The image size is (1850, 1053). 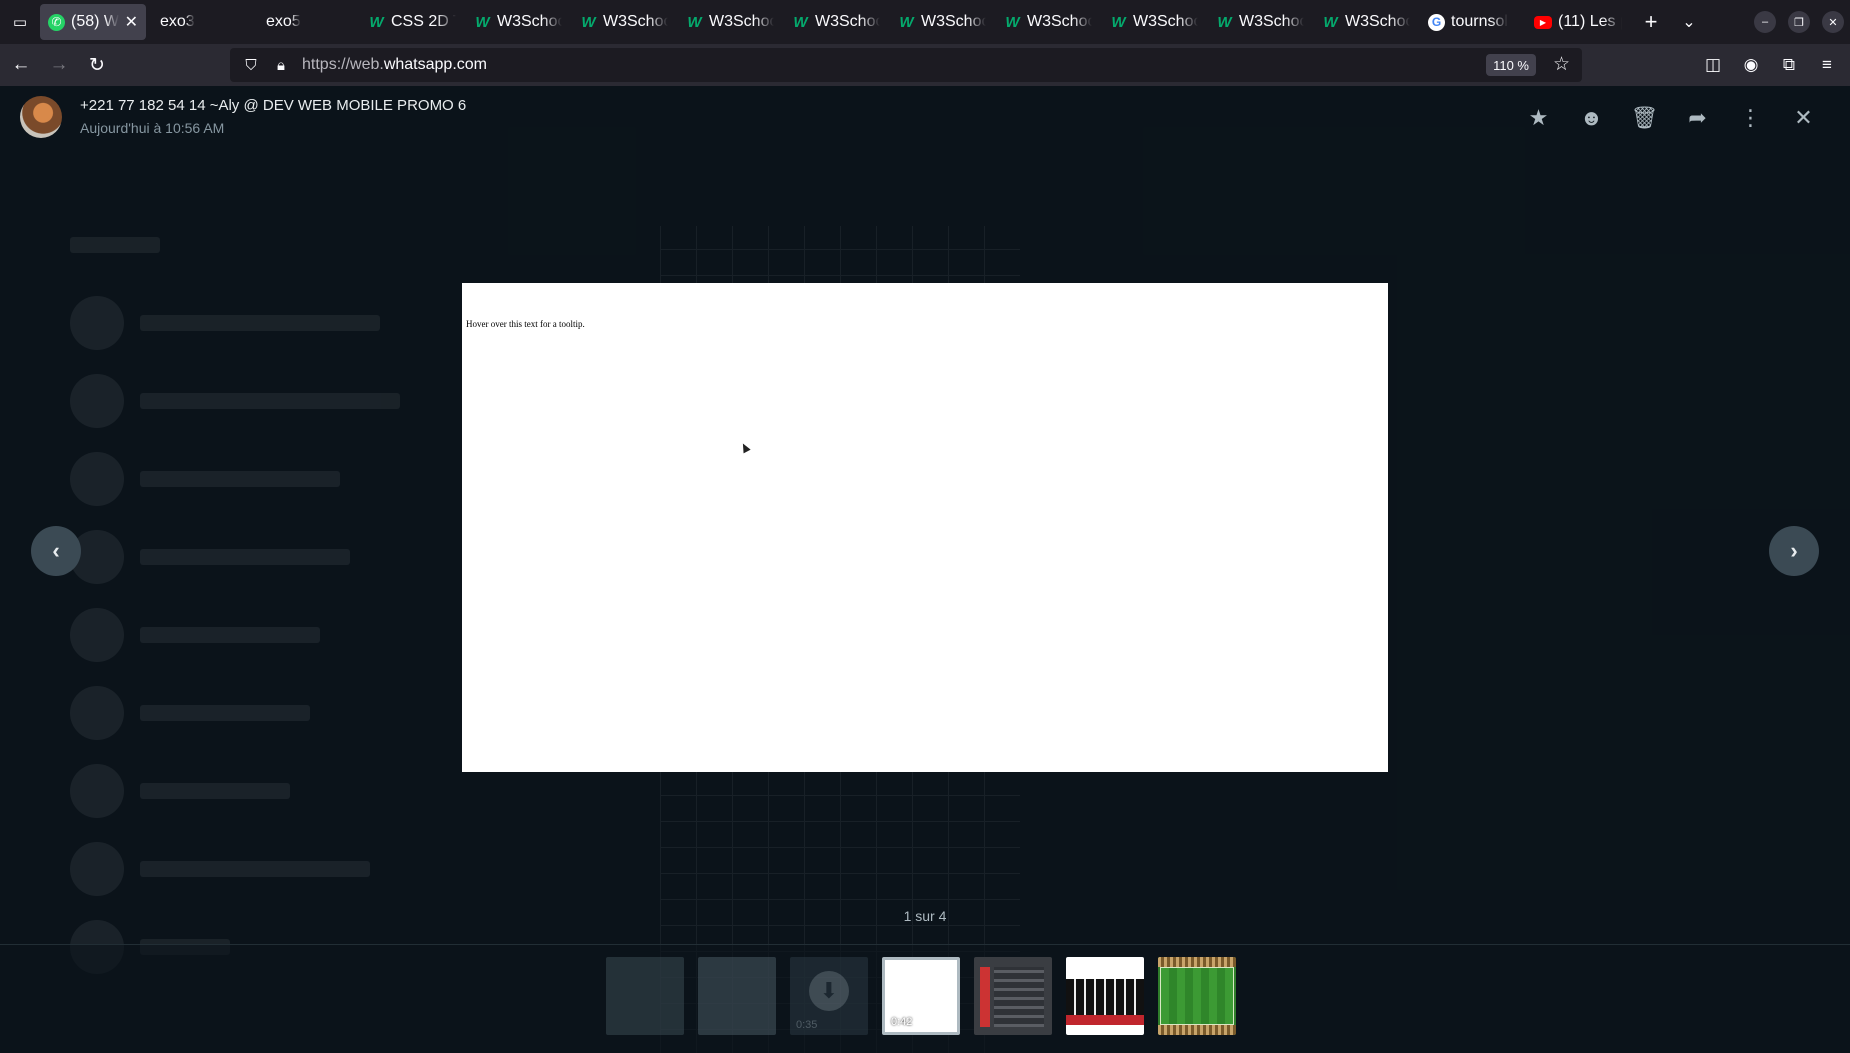 I want to click on tab-label: exo5, so click(x=283, y=21).